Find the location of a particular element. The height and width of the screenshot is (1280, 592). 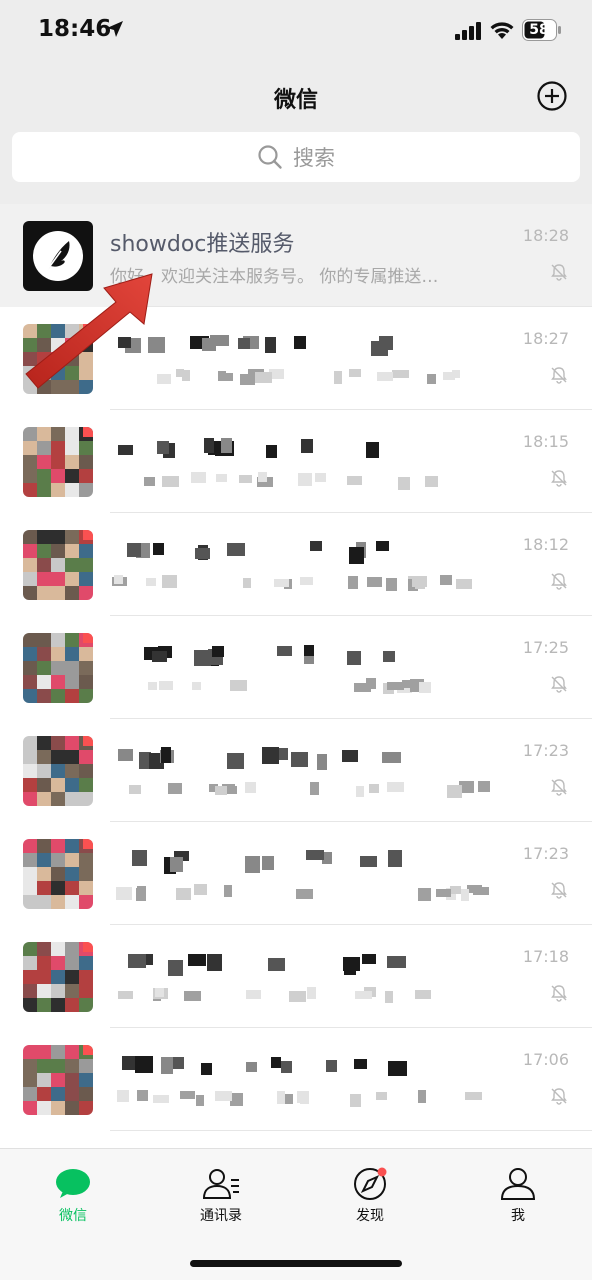

person-icon is located at coordinates (518, 1184).